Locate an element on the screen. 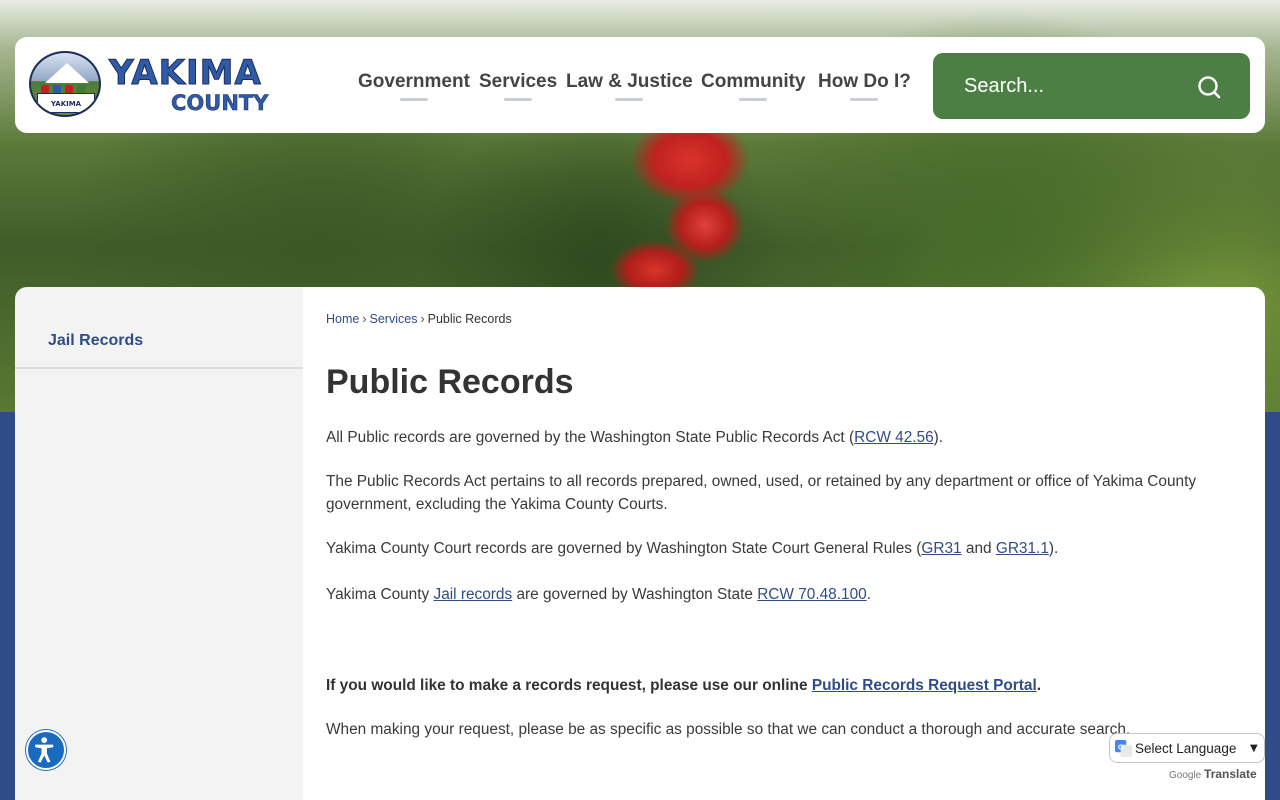 The width and height of the screenshot is (1280, 800). powered-by-google: Google Translate is located at coordinates (1213, 774).